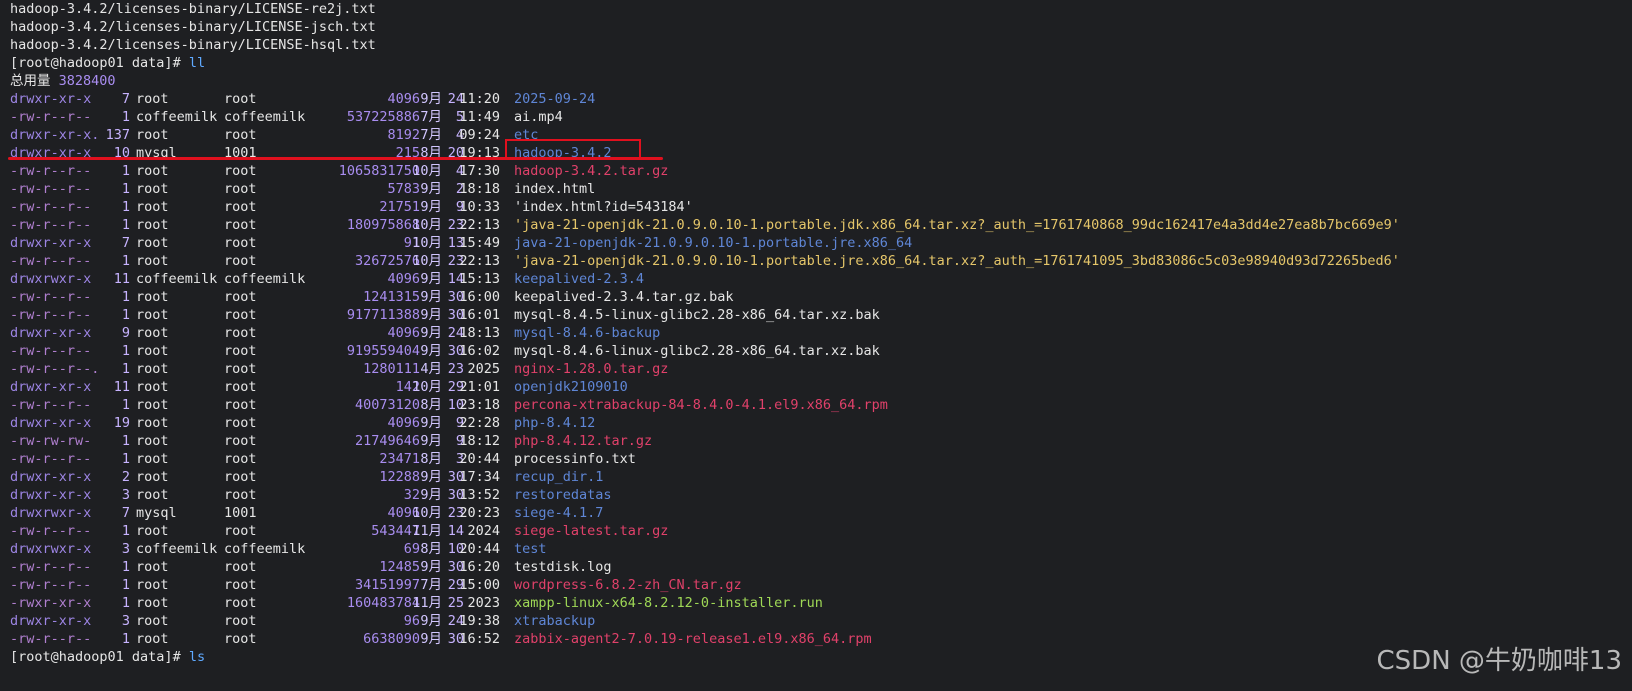 The image size is (1632, 691). Describe the element at coordinates (395, 531) in the screenshot. I see `file-size: 543447` at that location.